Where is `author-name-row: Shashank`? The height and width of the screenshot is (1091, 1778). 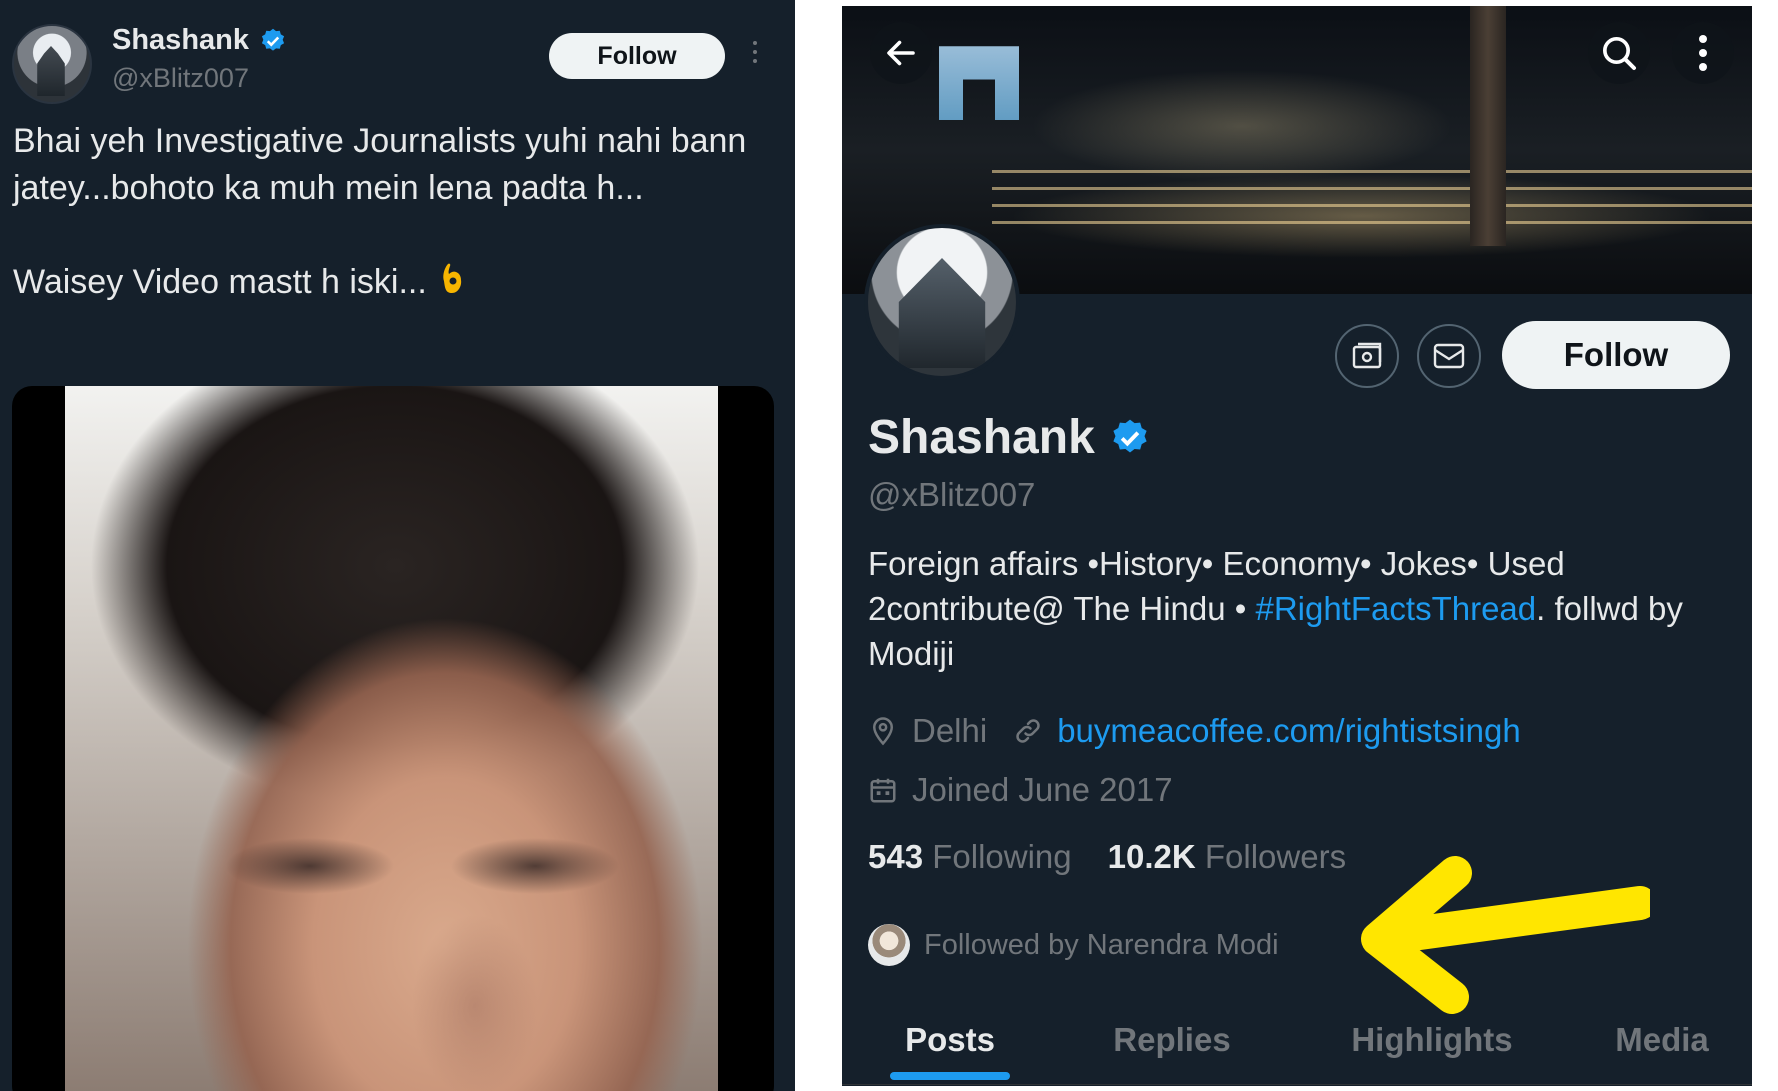 author-name-row: Shashank is located at coordinates (199, 40).